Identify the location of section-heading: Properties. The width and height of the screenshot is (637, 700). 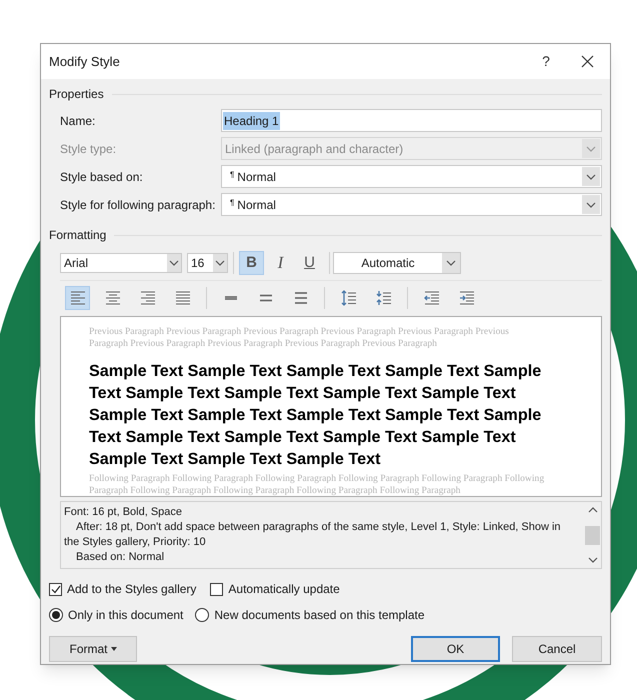
(76, 94).